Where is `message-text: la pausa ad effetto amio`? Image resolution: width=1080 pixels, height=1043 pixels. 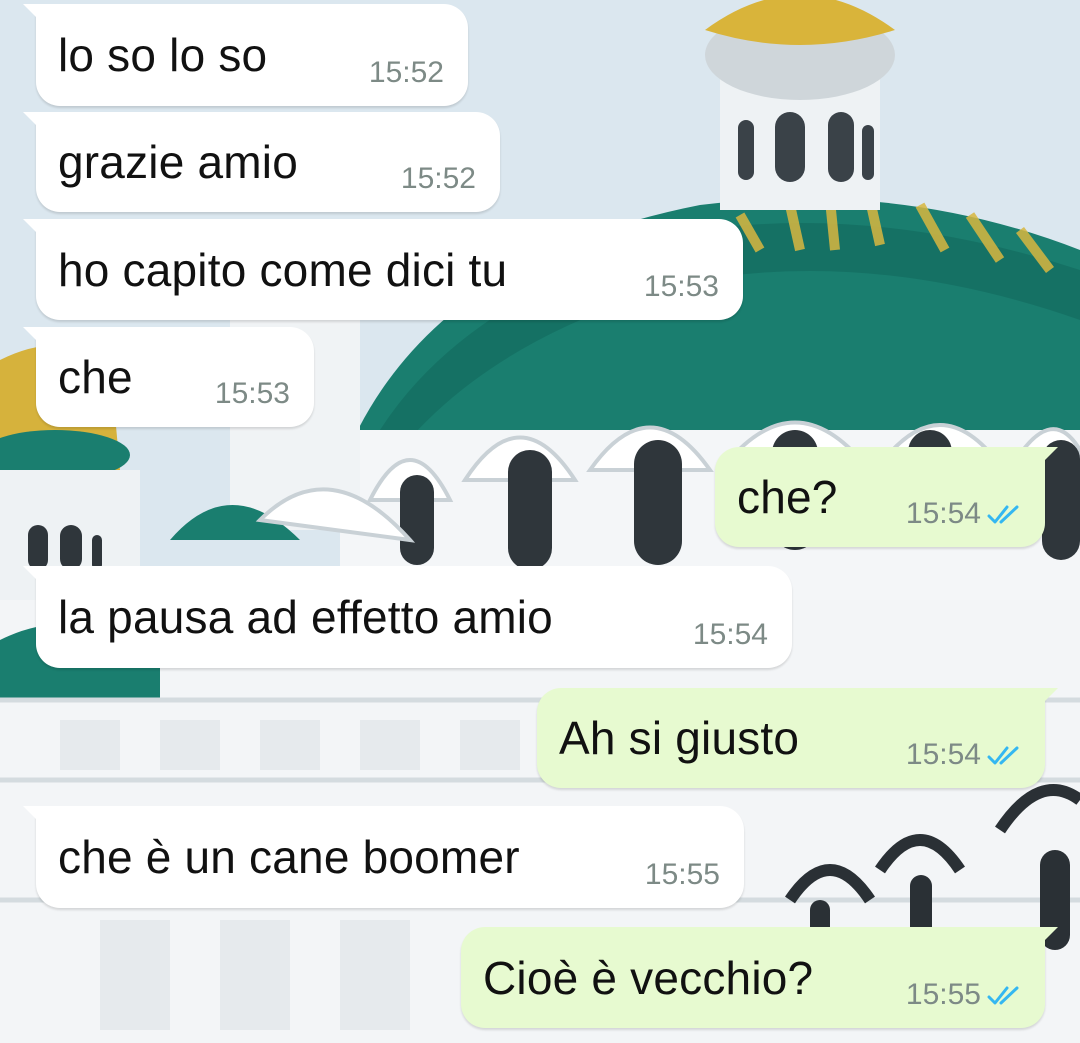
message-text: la pausa ad effetto amio is located at coordinates (305, 617).